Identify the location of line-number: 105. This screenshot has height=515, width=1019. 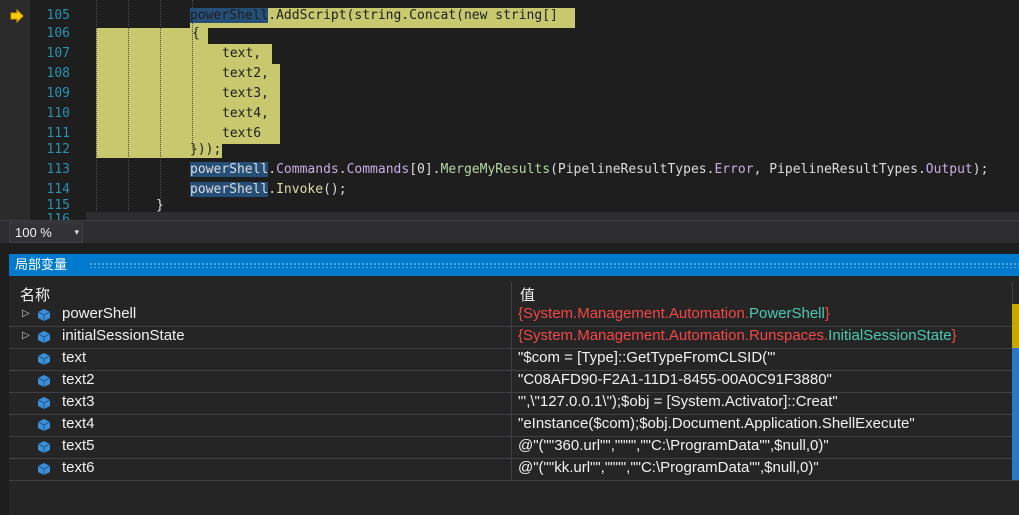
(58, 15).